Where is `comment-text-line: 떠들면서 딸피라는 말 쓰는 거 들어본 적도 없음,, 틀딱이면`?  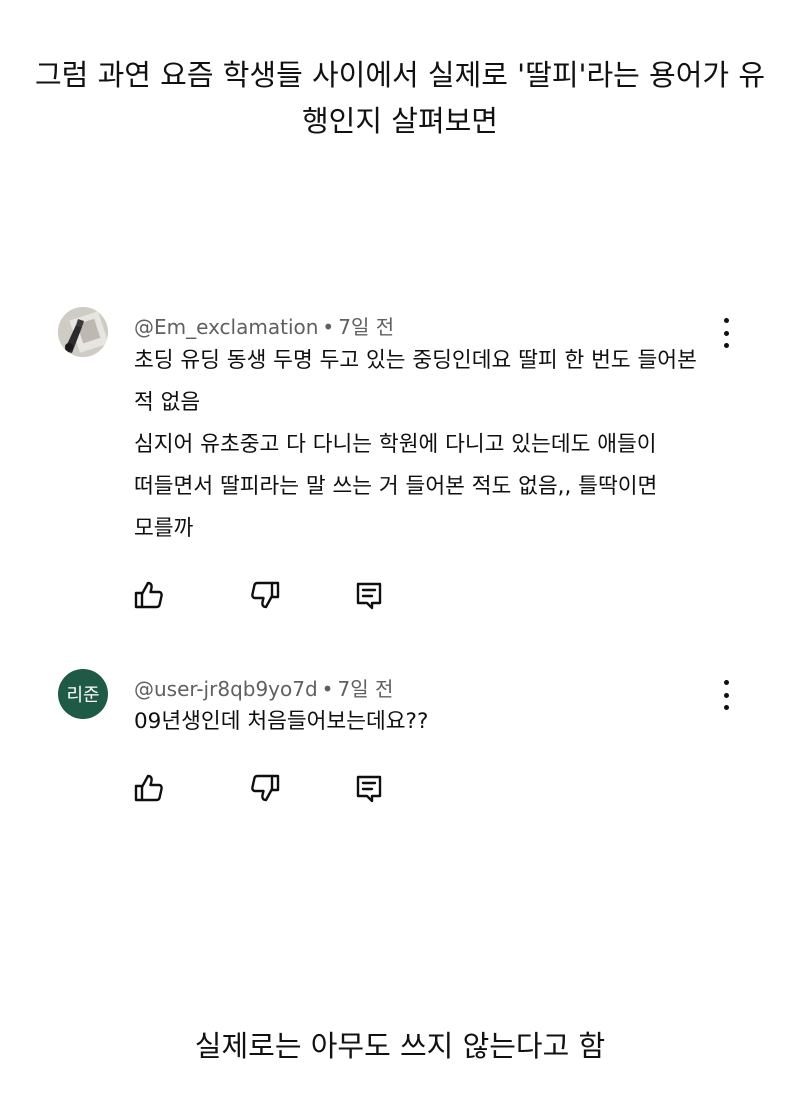
comment-text-line: 떠들면서 딸피라는 말 쓰는 거 들어본 적도 없음,, 틀딱이면 is located at coordinates (396, 486).